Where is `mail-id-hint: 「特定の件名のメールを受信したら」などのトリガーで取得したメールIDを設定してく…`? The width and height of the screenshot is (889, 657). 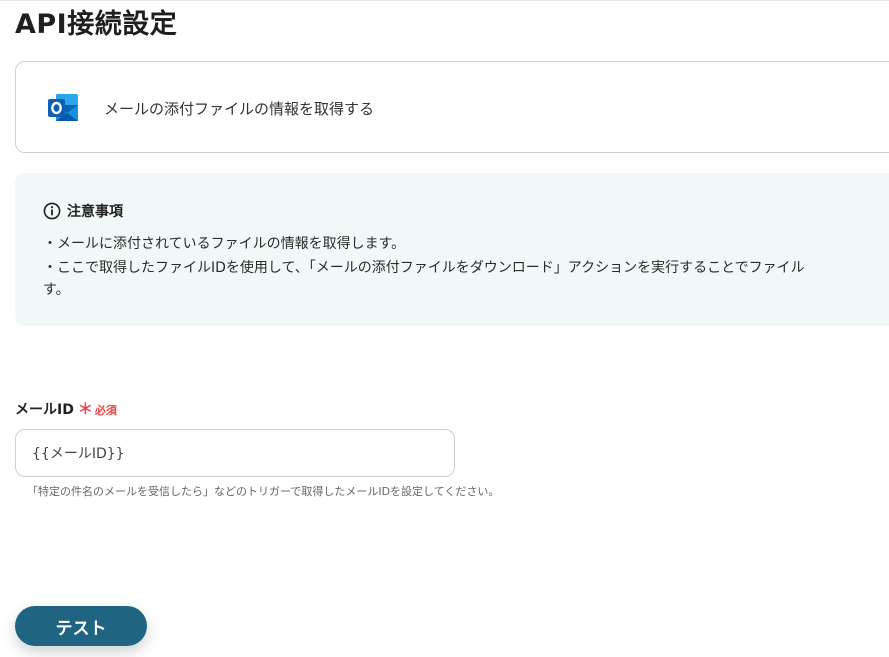 mail-id-hint: 「特定の件名のメールを受信したら」などのトリガーで取得したメールIDを設定してく… is located at coordinates (263, 491).